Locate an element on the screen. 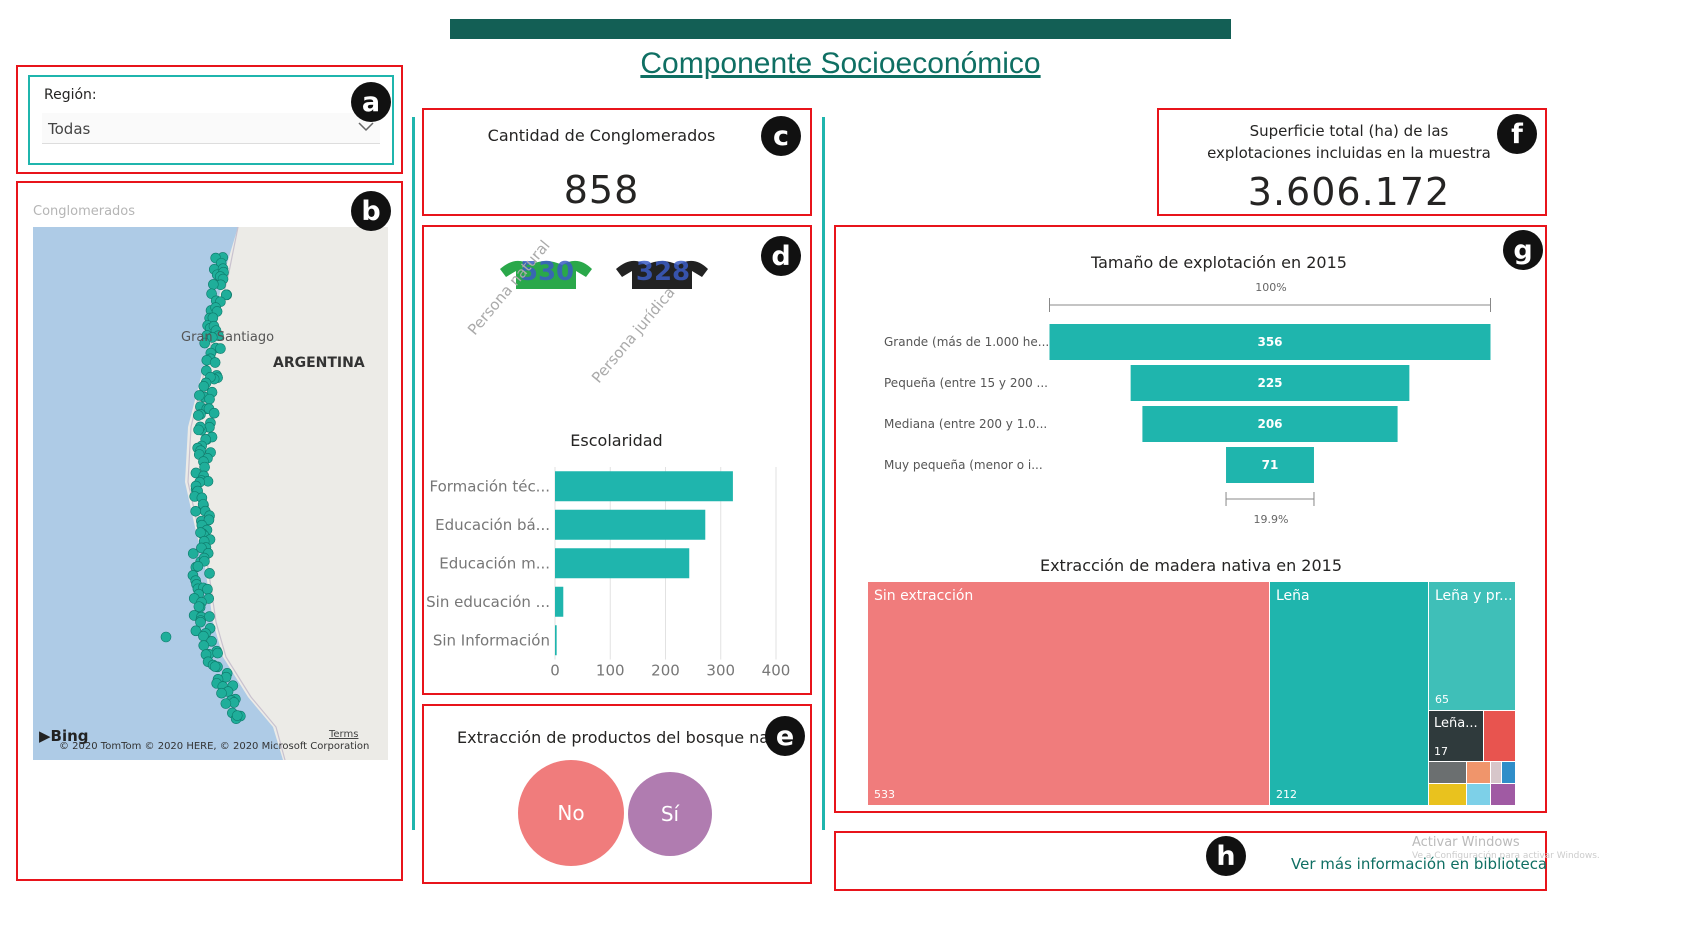 This screenshot has width=1689, height=944. card-conglomerados-title: Cantidad de Conglomerados is located at coordinates (601, 135).